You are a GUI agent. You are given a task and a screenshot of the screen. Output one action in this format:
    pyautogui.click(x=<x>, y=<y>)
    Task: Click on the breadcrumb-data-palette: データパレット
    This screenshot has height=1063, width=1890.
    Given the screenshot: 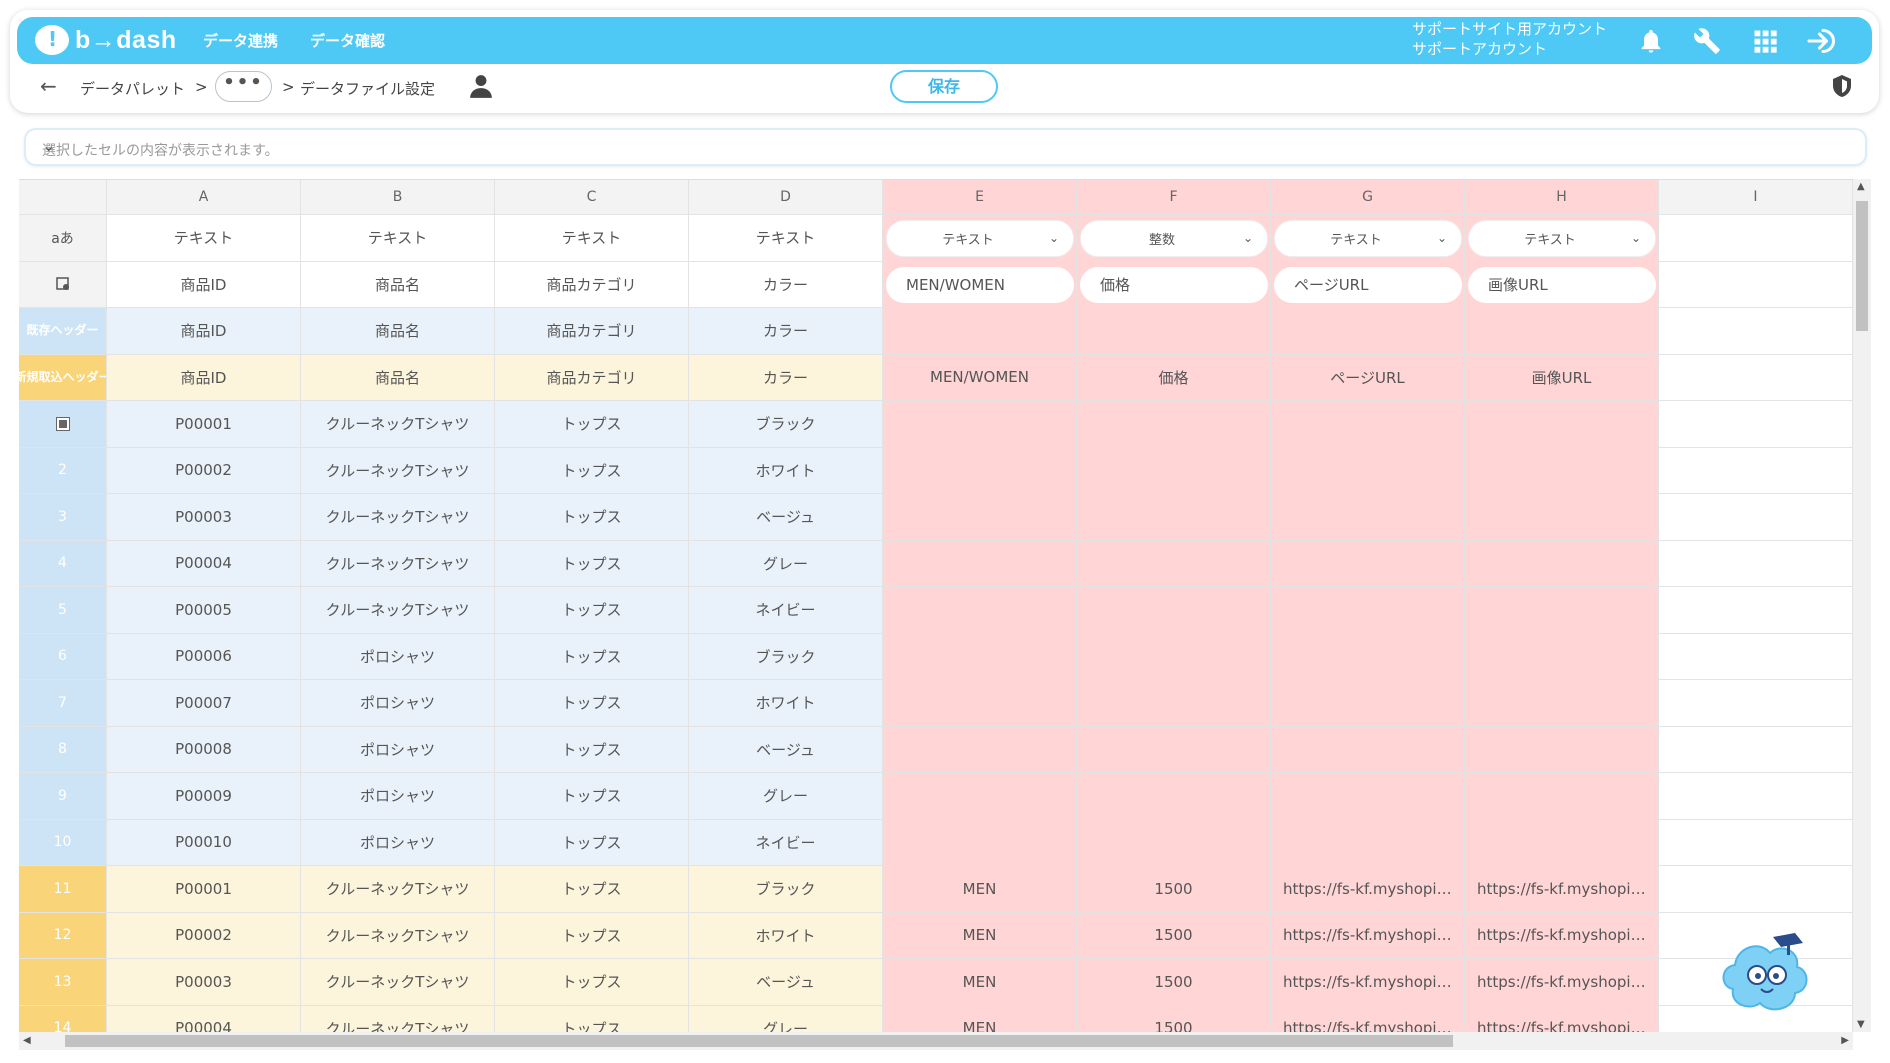 What is the action you would take?
    pyautogui.click(x=132, y=88)
    